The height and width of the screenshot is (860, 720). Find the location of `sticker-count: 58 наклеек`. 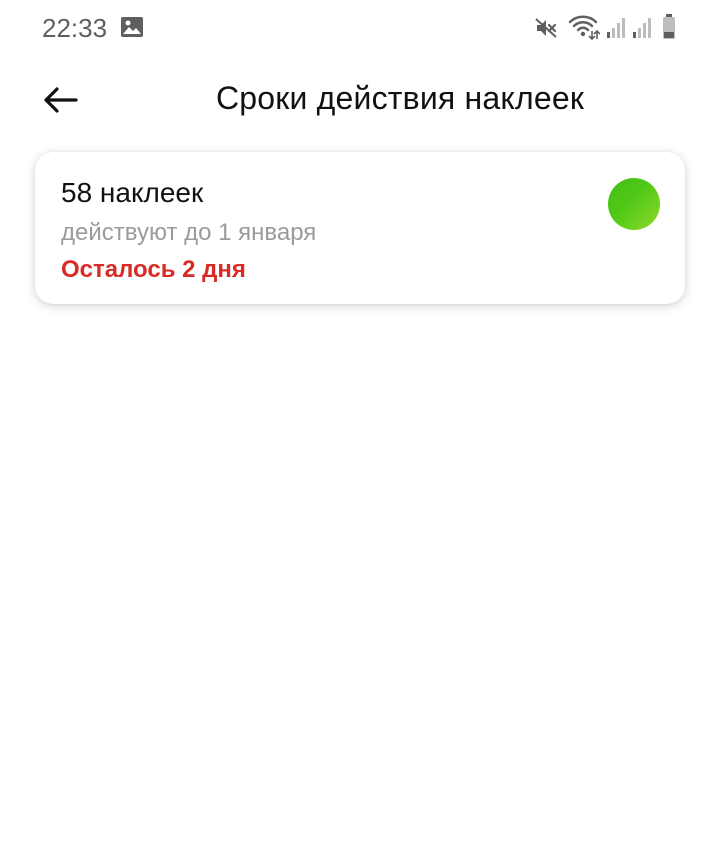

sticker-count: 58 наклеек is located at coordinates (132, 192).